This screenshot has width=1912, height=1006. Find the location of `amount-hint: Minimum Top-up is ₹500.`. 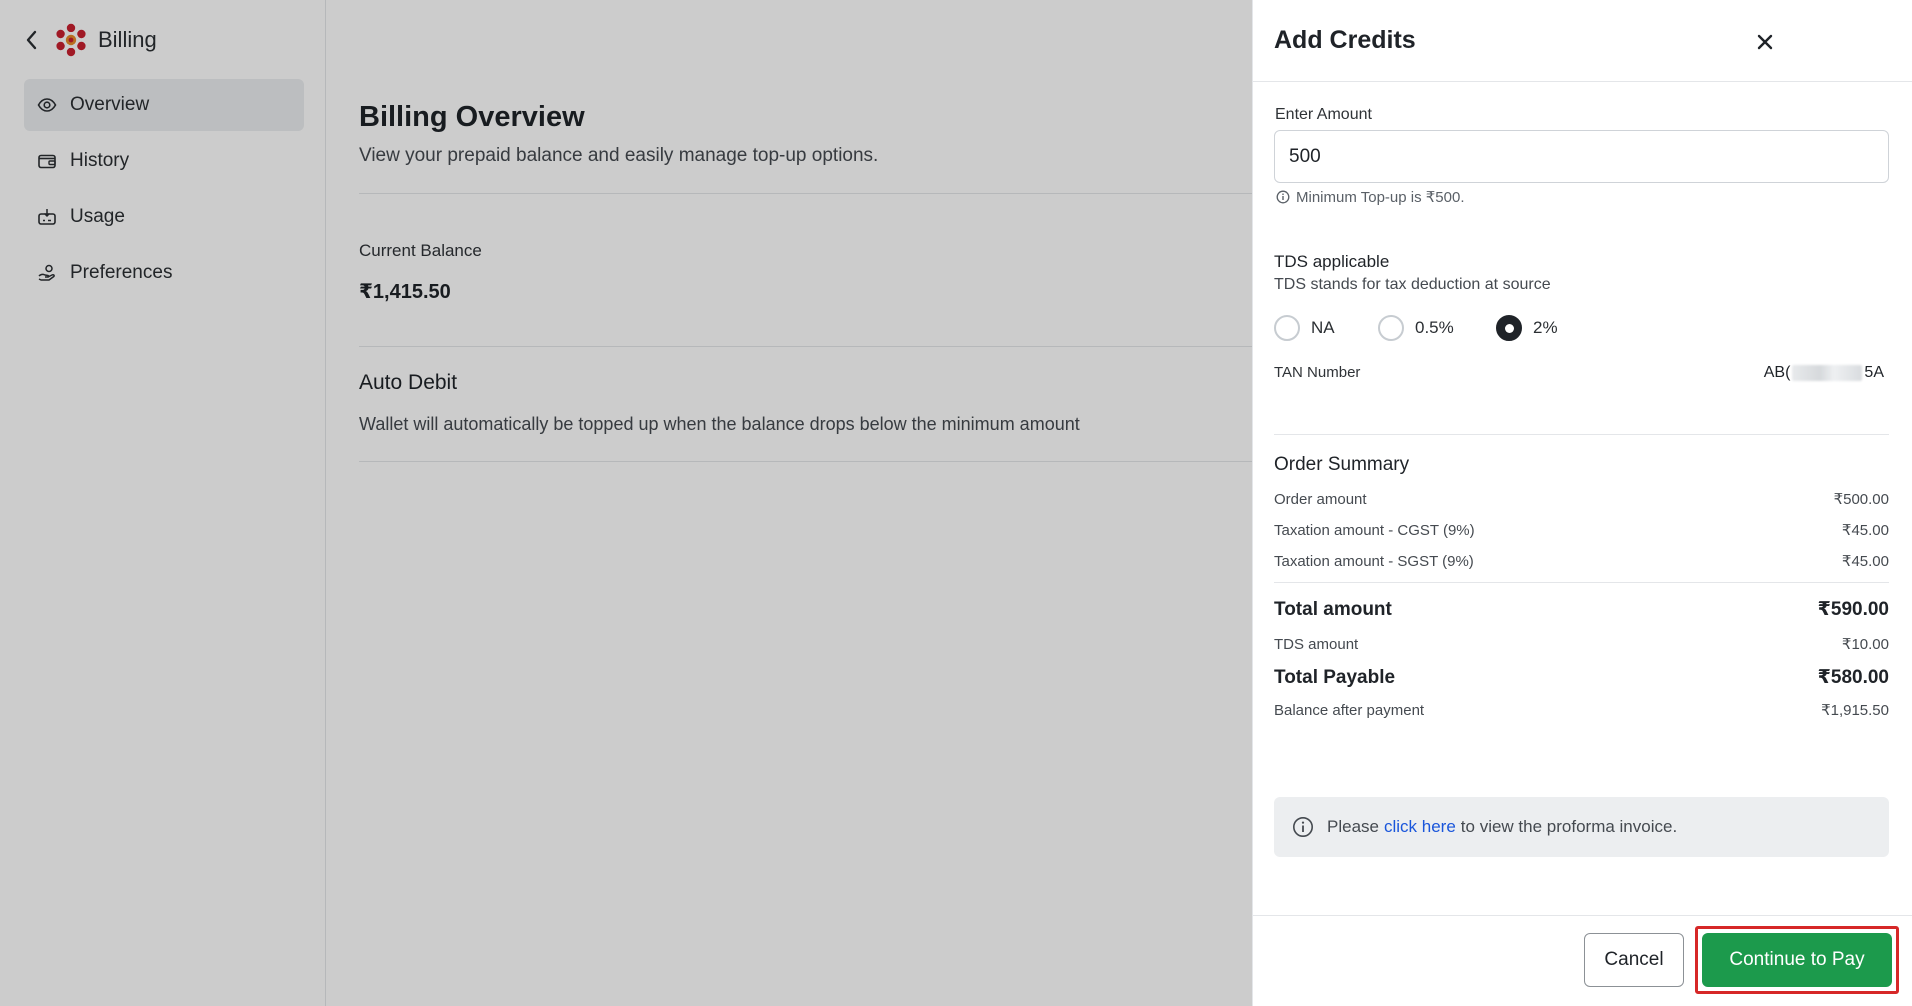

amount-hint: Minimum Top-up is ₹500. is located at coordinates (1370, 197).